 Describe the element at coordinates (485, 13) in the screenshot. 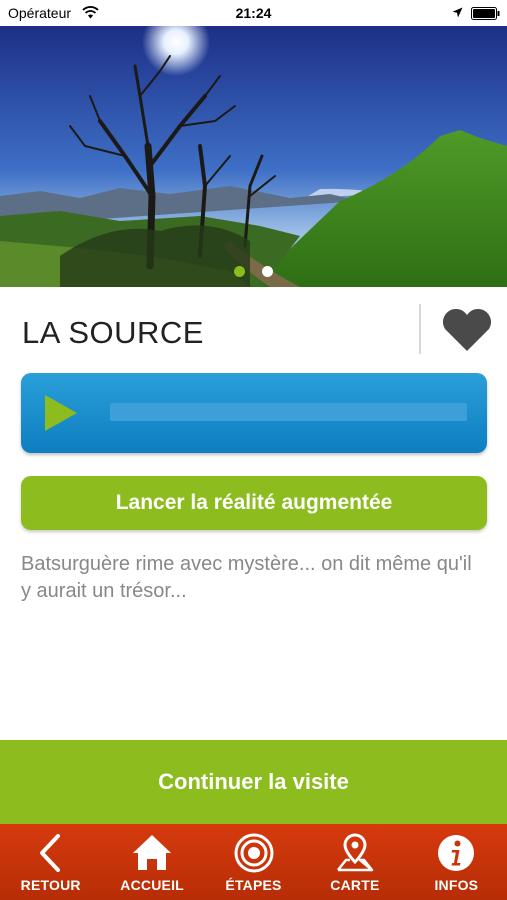

I see `battery-icon` at that location.